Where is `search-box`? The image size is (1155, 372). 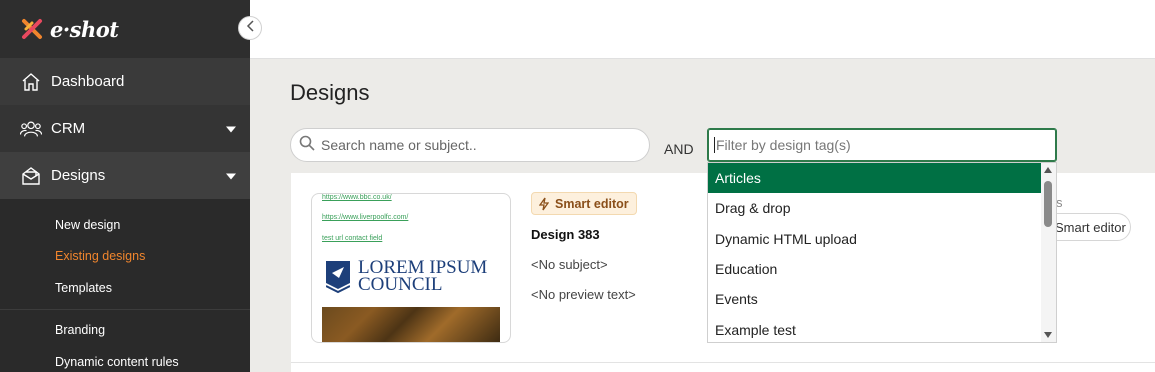 search-box is located at coordinates (470, 145).